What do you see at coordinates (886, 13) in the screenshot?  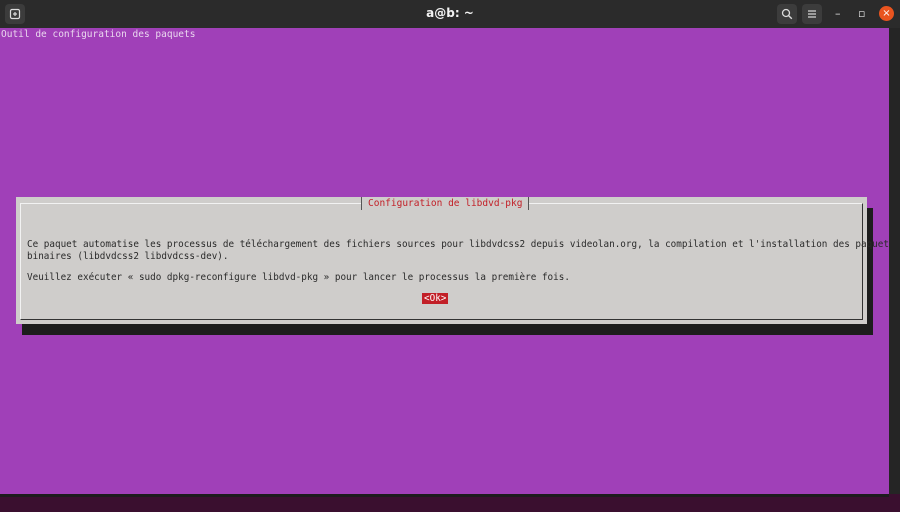 I see `close-button: ×` at bounding box center [886, 13].